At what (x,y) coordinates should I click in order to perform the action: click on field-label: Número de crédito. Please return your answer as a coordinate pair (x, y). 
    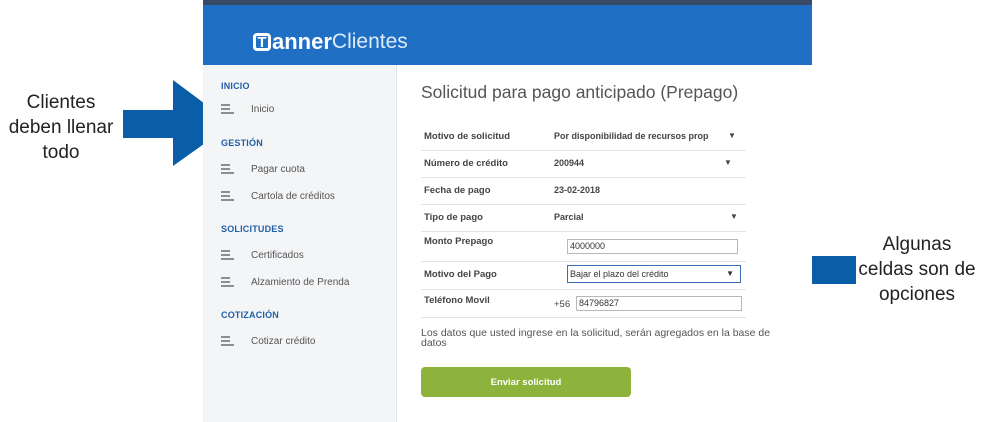
    Looking at the image, I should click on (466, 163).